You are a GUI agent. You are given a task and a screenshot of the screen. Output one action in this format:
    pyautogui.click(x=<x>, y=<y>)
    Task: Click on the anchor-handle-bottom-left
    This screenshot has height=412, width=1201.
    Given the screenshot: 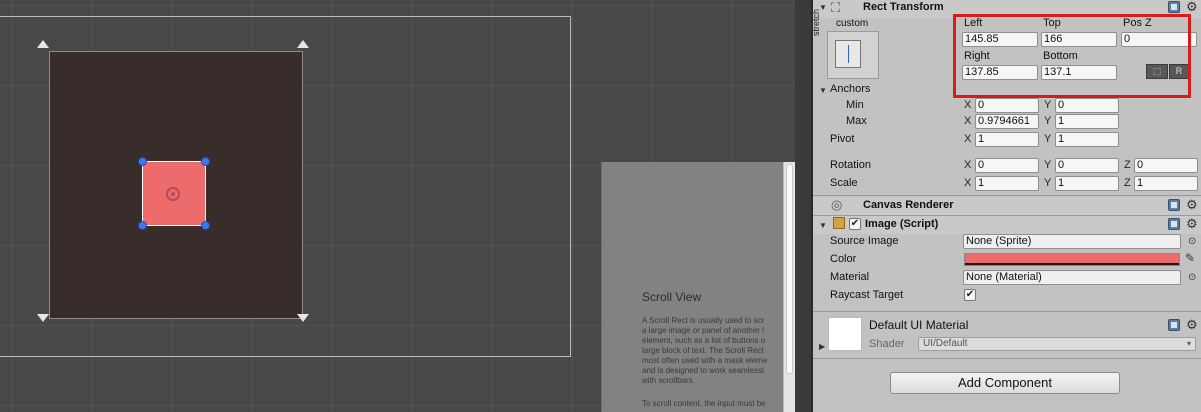 What is the action you would take?
    pyautogui.click(x=43, y=318)
    